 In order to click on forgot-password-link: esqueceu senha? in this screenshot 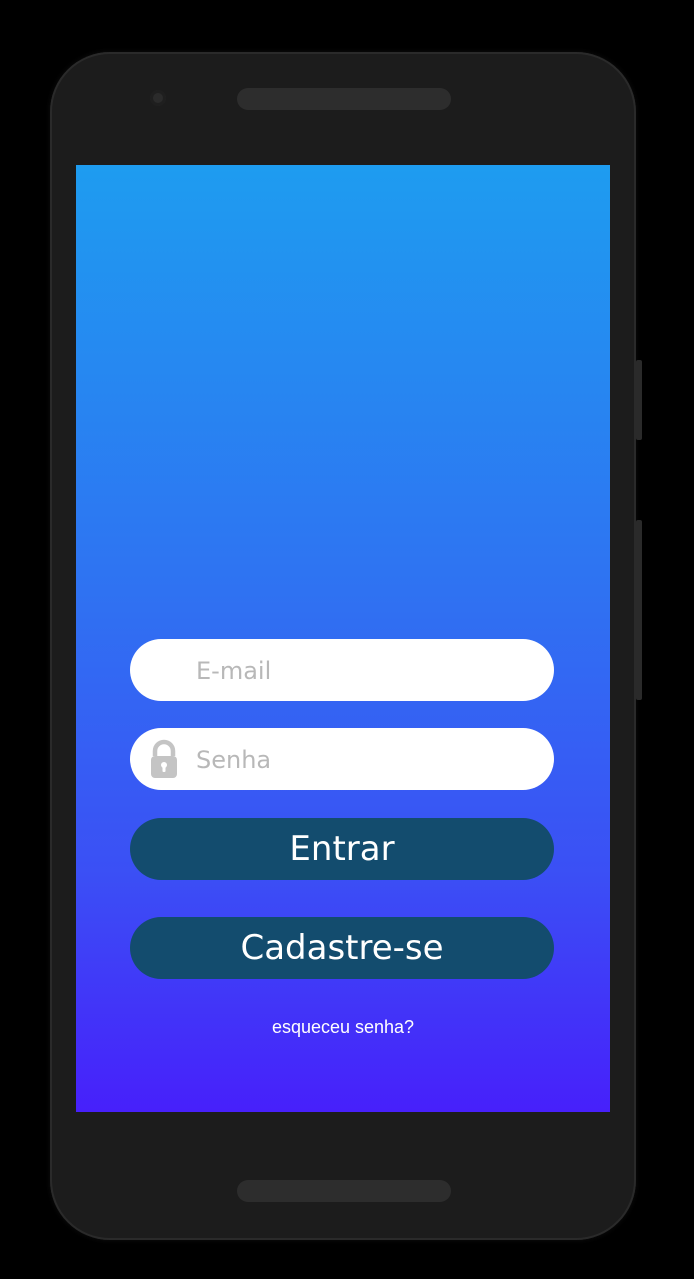, I will do `click(343, 1027)`.